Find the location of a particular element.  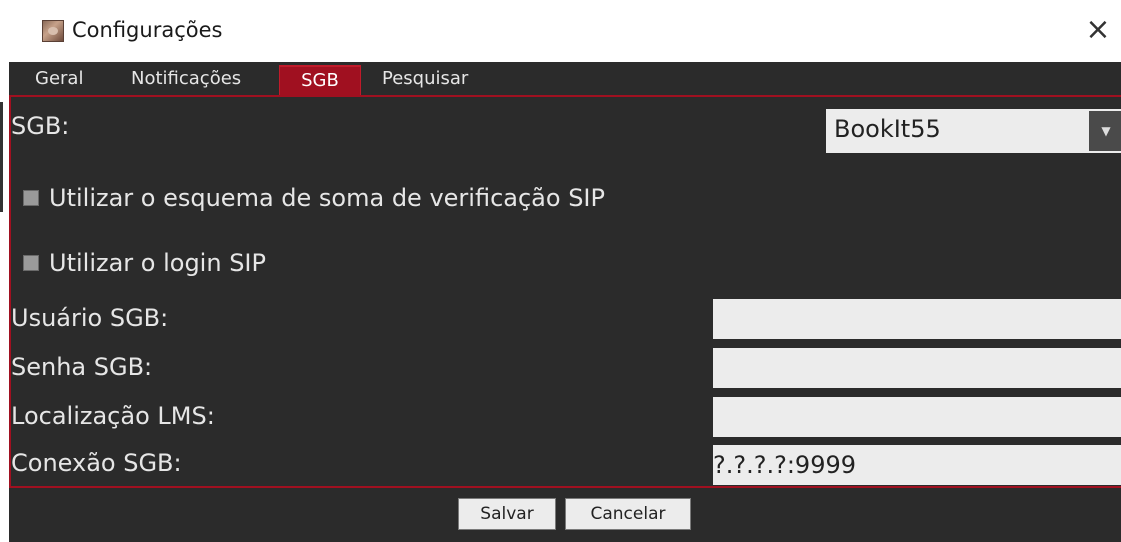

tab-pesquisar: Pesquisar is located at coordinates (425, 80).